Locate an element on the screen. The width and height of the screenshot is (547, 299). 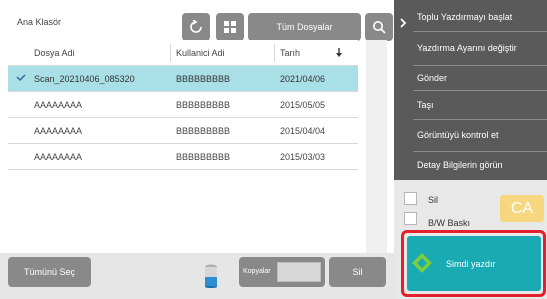
clear-all-button: CA is located at coordinates (522, 208).